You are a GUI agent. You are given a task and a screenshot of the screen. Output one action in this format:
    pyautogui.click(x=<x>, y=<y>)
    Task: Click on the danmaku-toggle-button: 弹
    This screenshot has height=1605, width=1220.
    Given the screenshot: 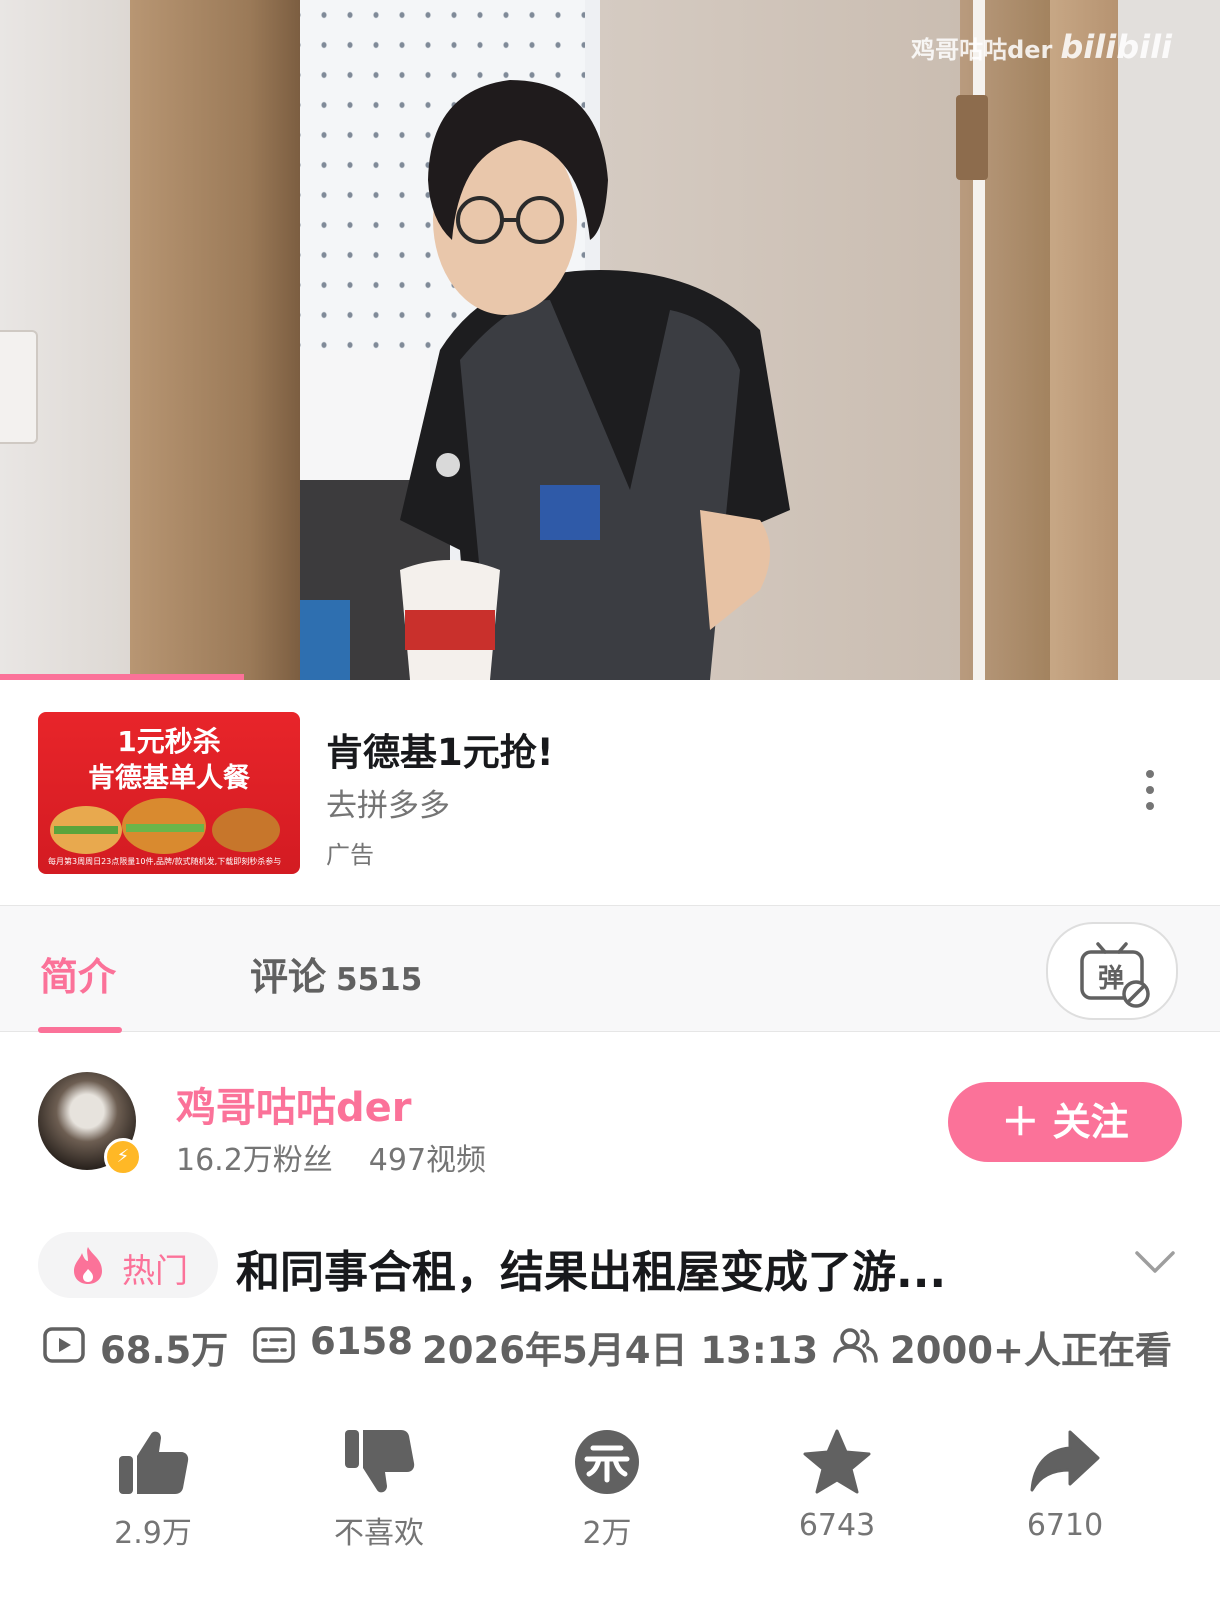 What is the action you would take?
    pyautogui.click(x=1112, y=971)
    